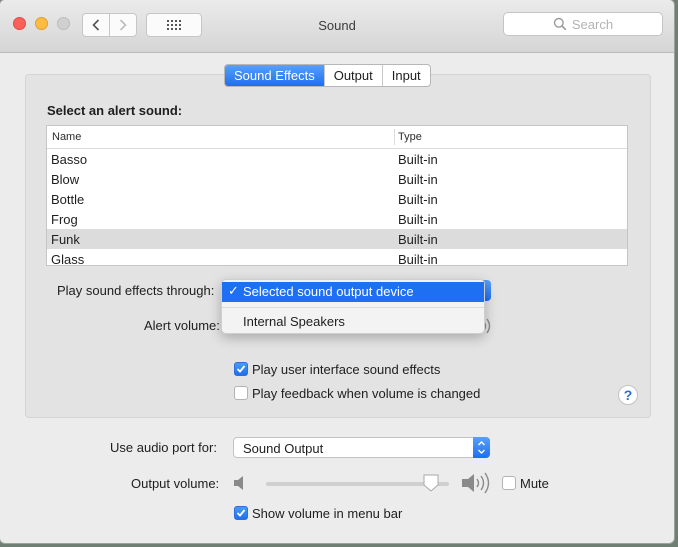 This screenshot has height=547, width=678. I want to click on menu-item-selected-output: ✓ Selected sound output device, so click(353, 292).